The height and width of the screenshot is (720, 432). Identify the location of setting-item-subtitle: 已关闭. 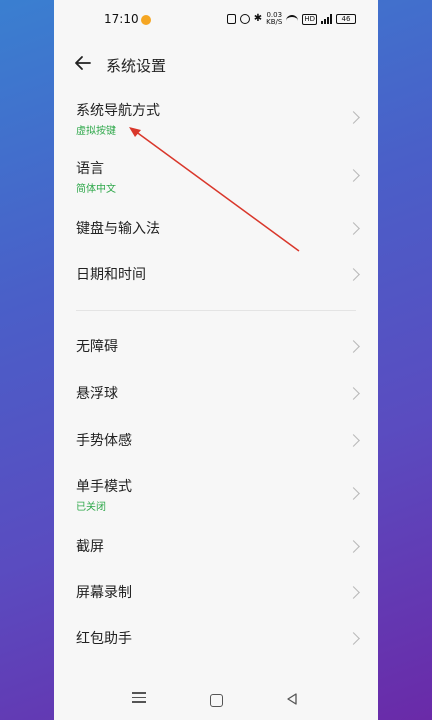
(91, 507).